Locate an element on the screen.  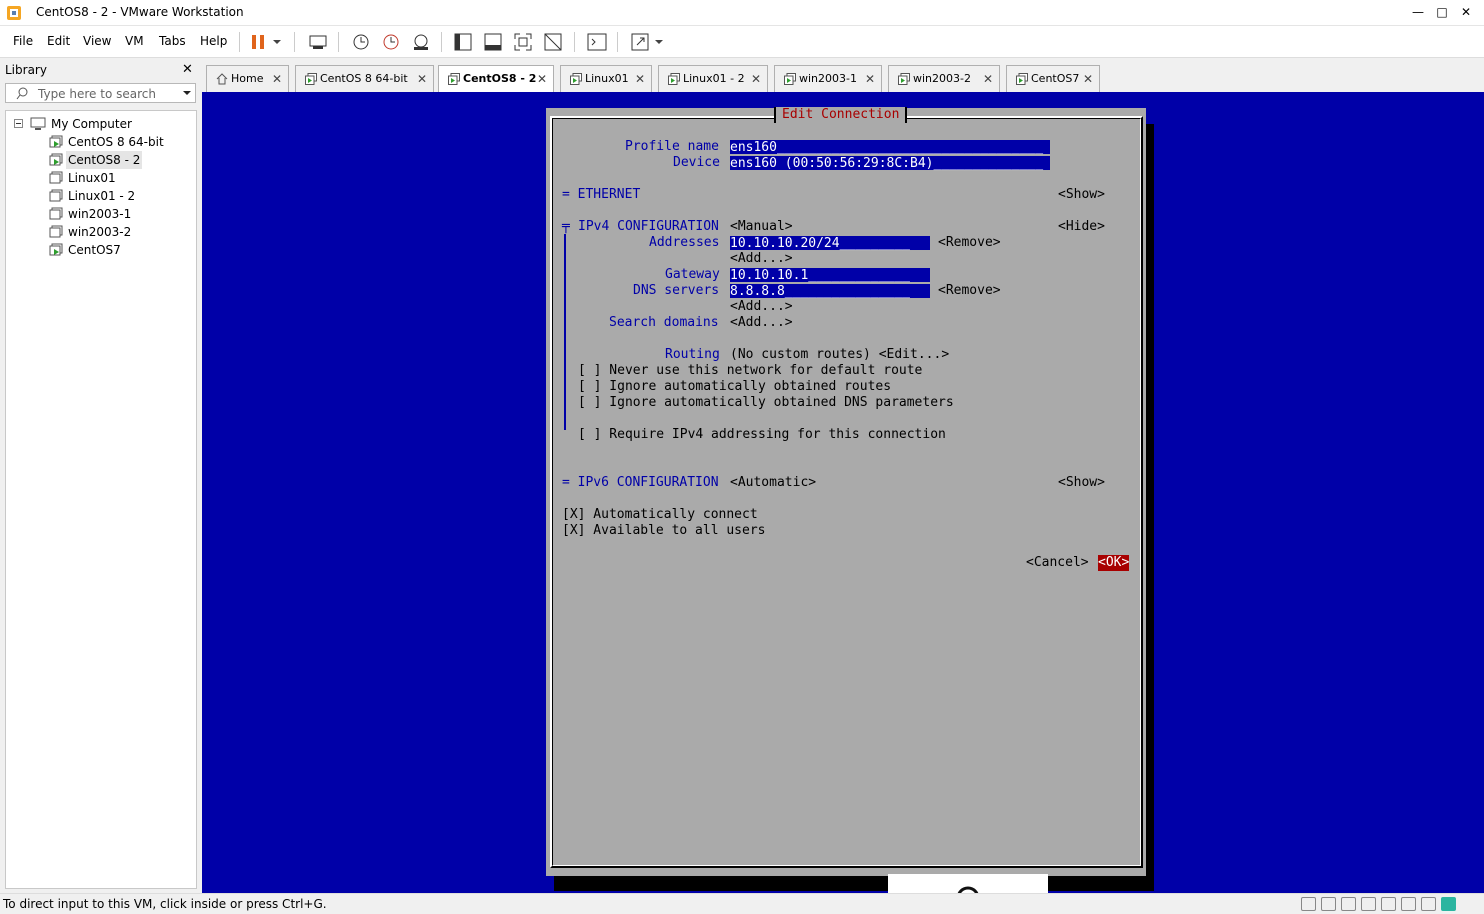
remove-dns-button: <Remove> is located at coordinates (969, 291).